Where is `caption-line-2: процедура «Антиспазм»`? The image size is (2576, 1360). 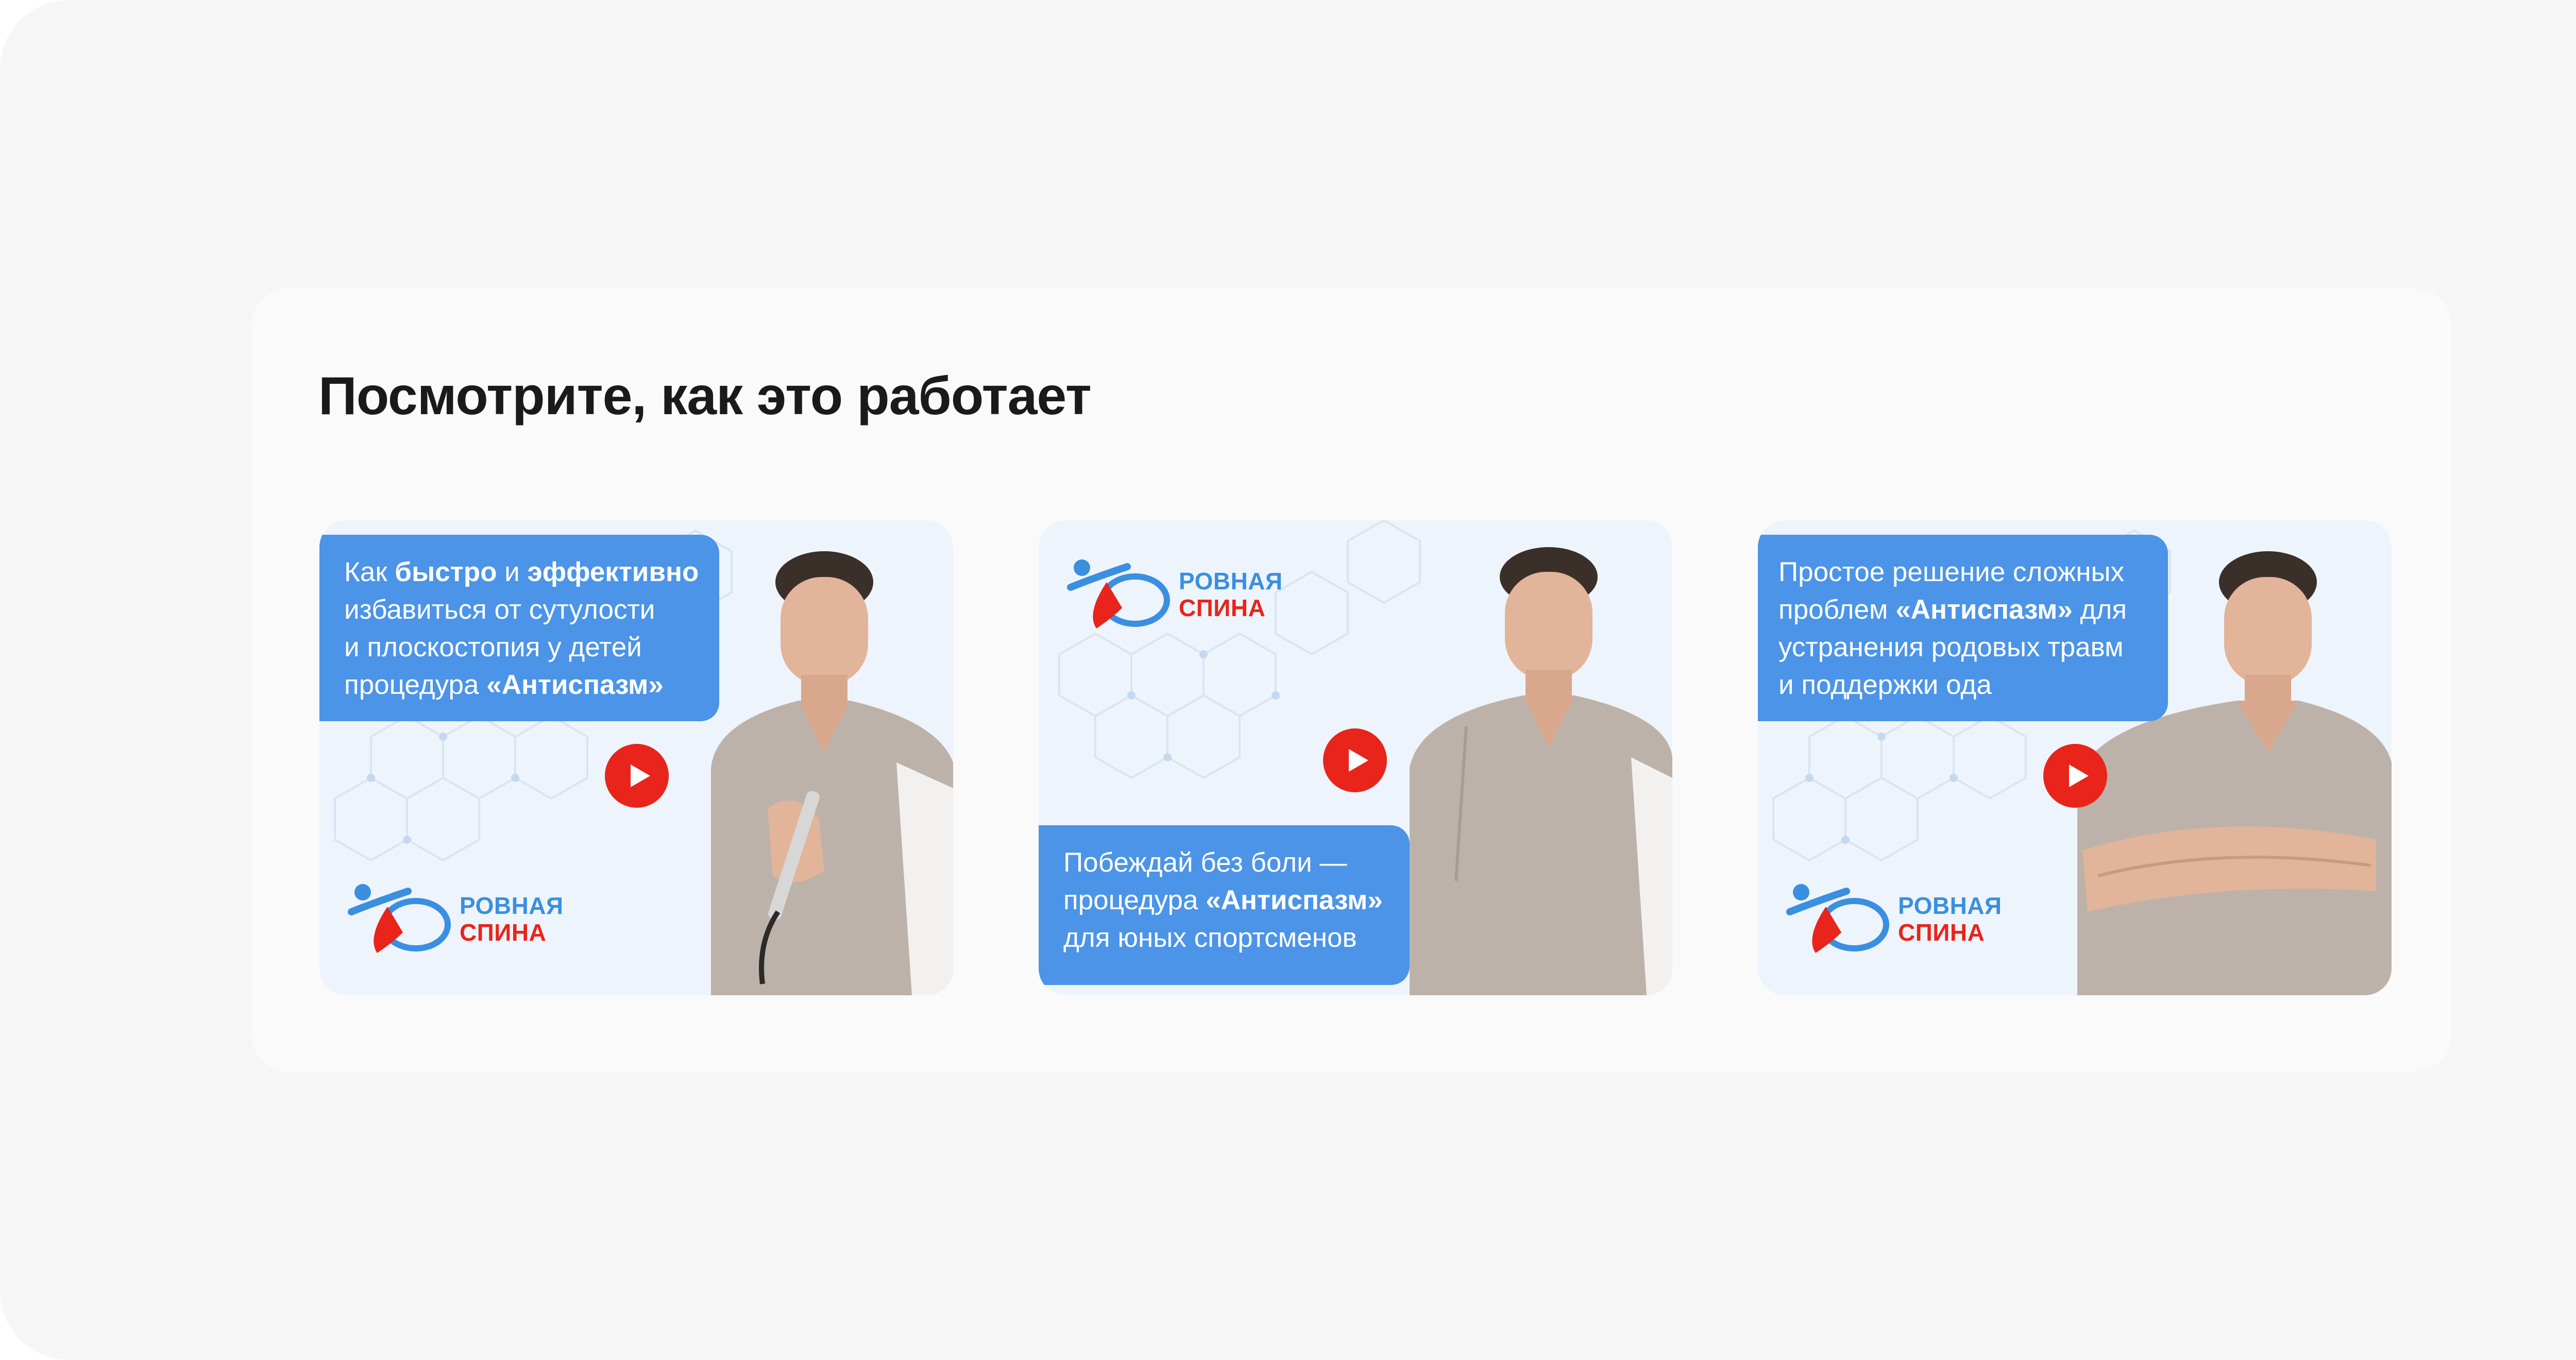 caption-line-2: процедура «Антиспазм» is located at coordinates (1223, 900).